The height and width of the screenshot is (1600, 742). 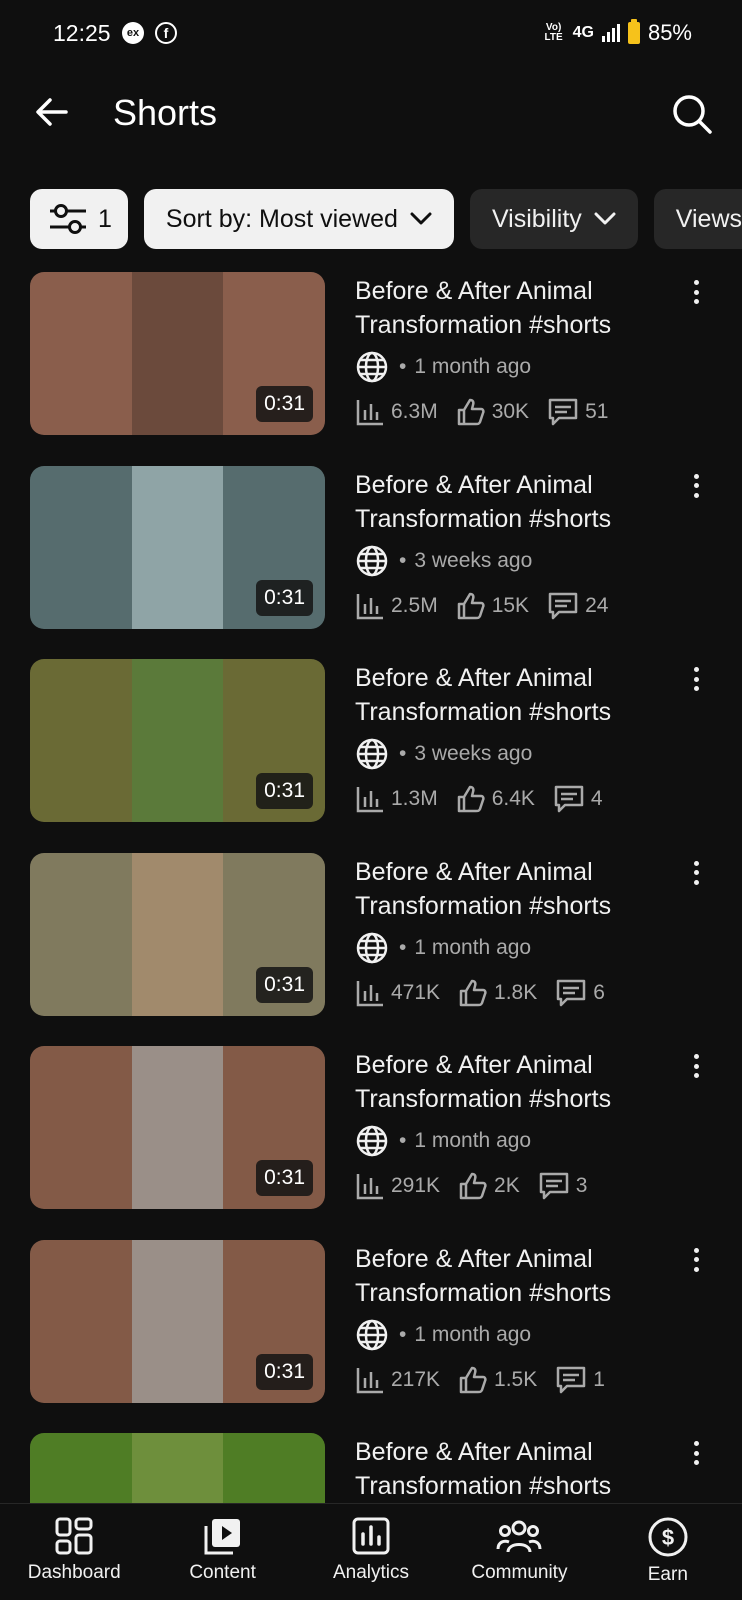 I want to click on comments-count: 51, so click(x=597, y=411).